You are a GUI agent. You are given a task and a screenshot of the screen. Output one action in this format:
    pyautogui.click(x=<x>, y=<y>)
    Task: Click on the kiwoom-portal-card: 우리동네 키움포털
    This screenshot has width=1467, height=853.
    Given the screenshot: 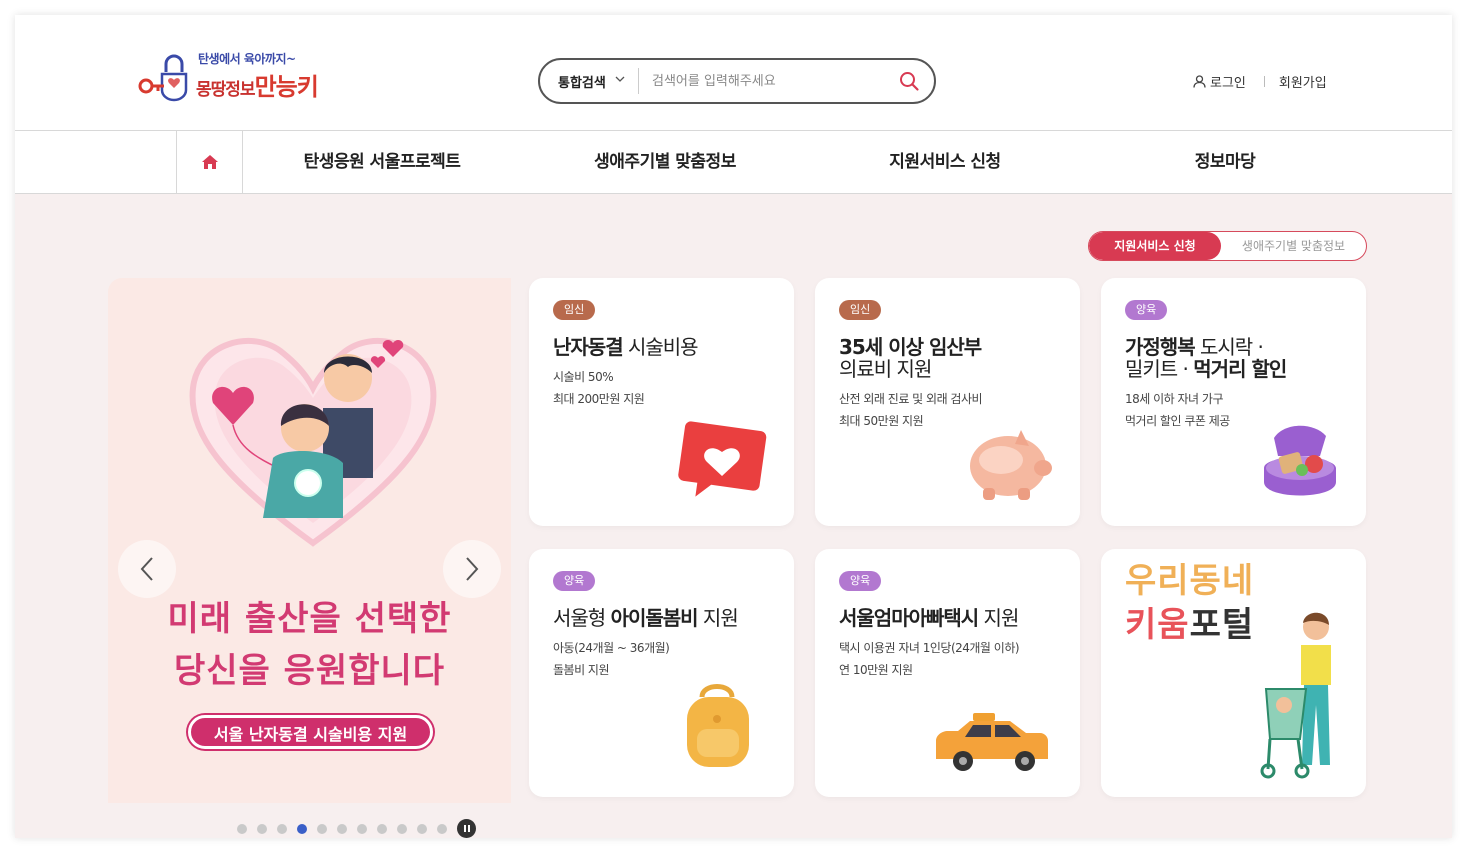 What is the action you would take?
    pyautogui.click(x=1233, y=673)
    